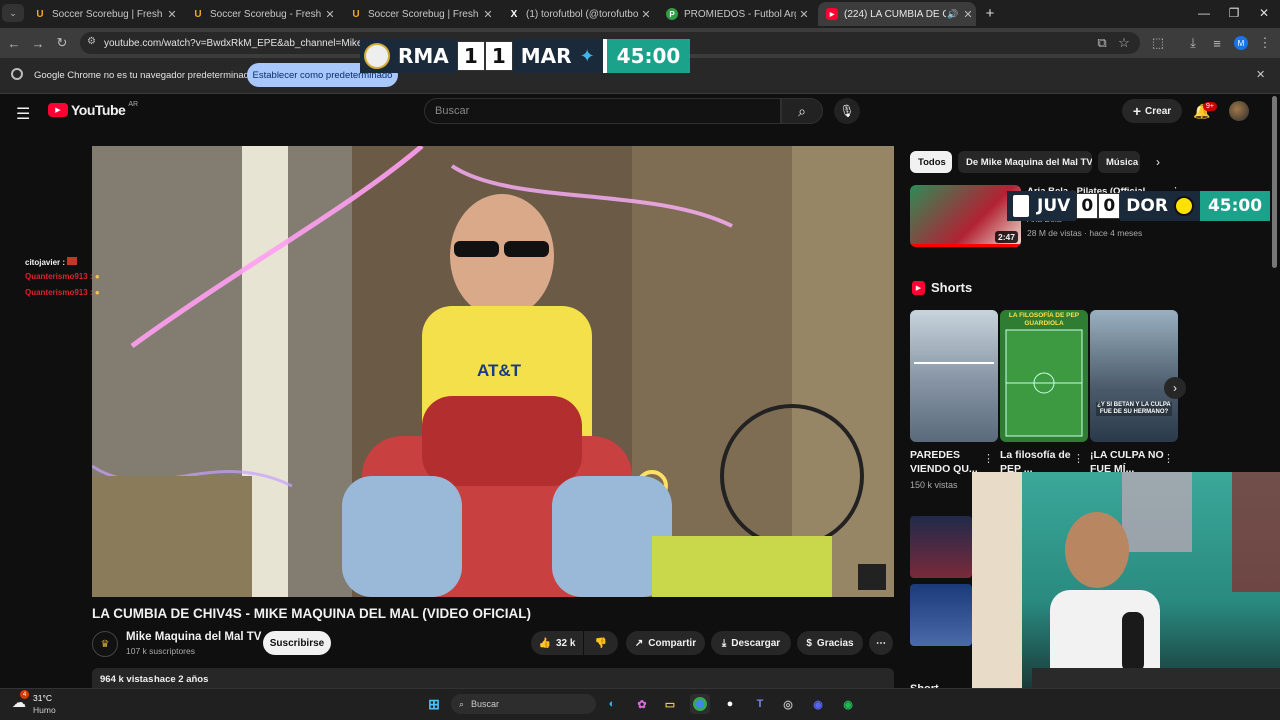 Image resolution: width=1280 pixels, height=720 pixels. What do you see at coordinates (760, 704) in the screenshot?
I see `teams-icon: T` at bounding box center [760, 704].